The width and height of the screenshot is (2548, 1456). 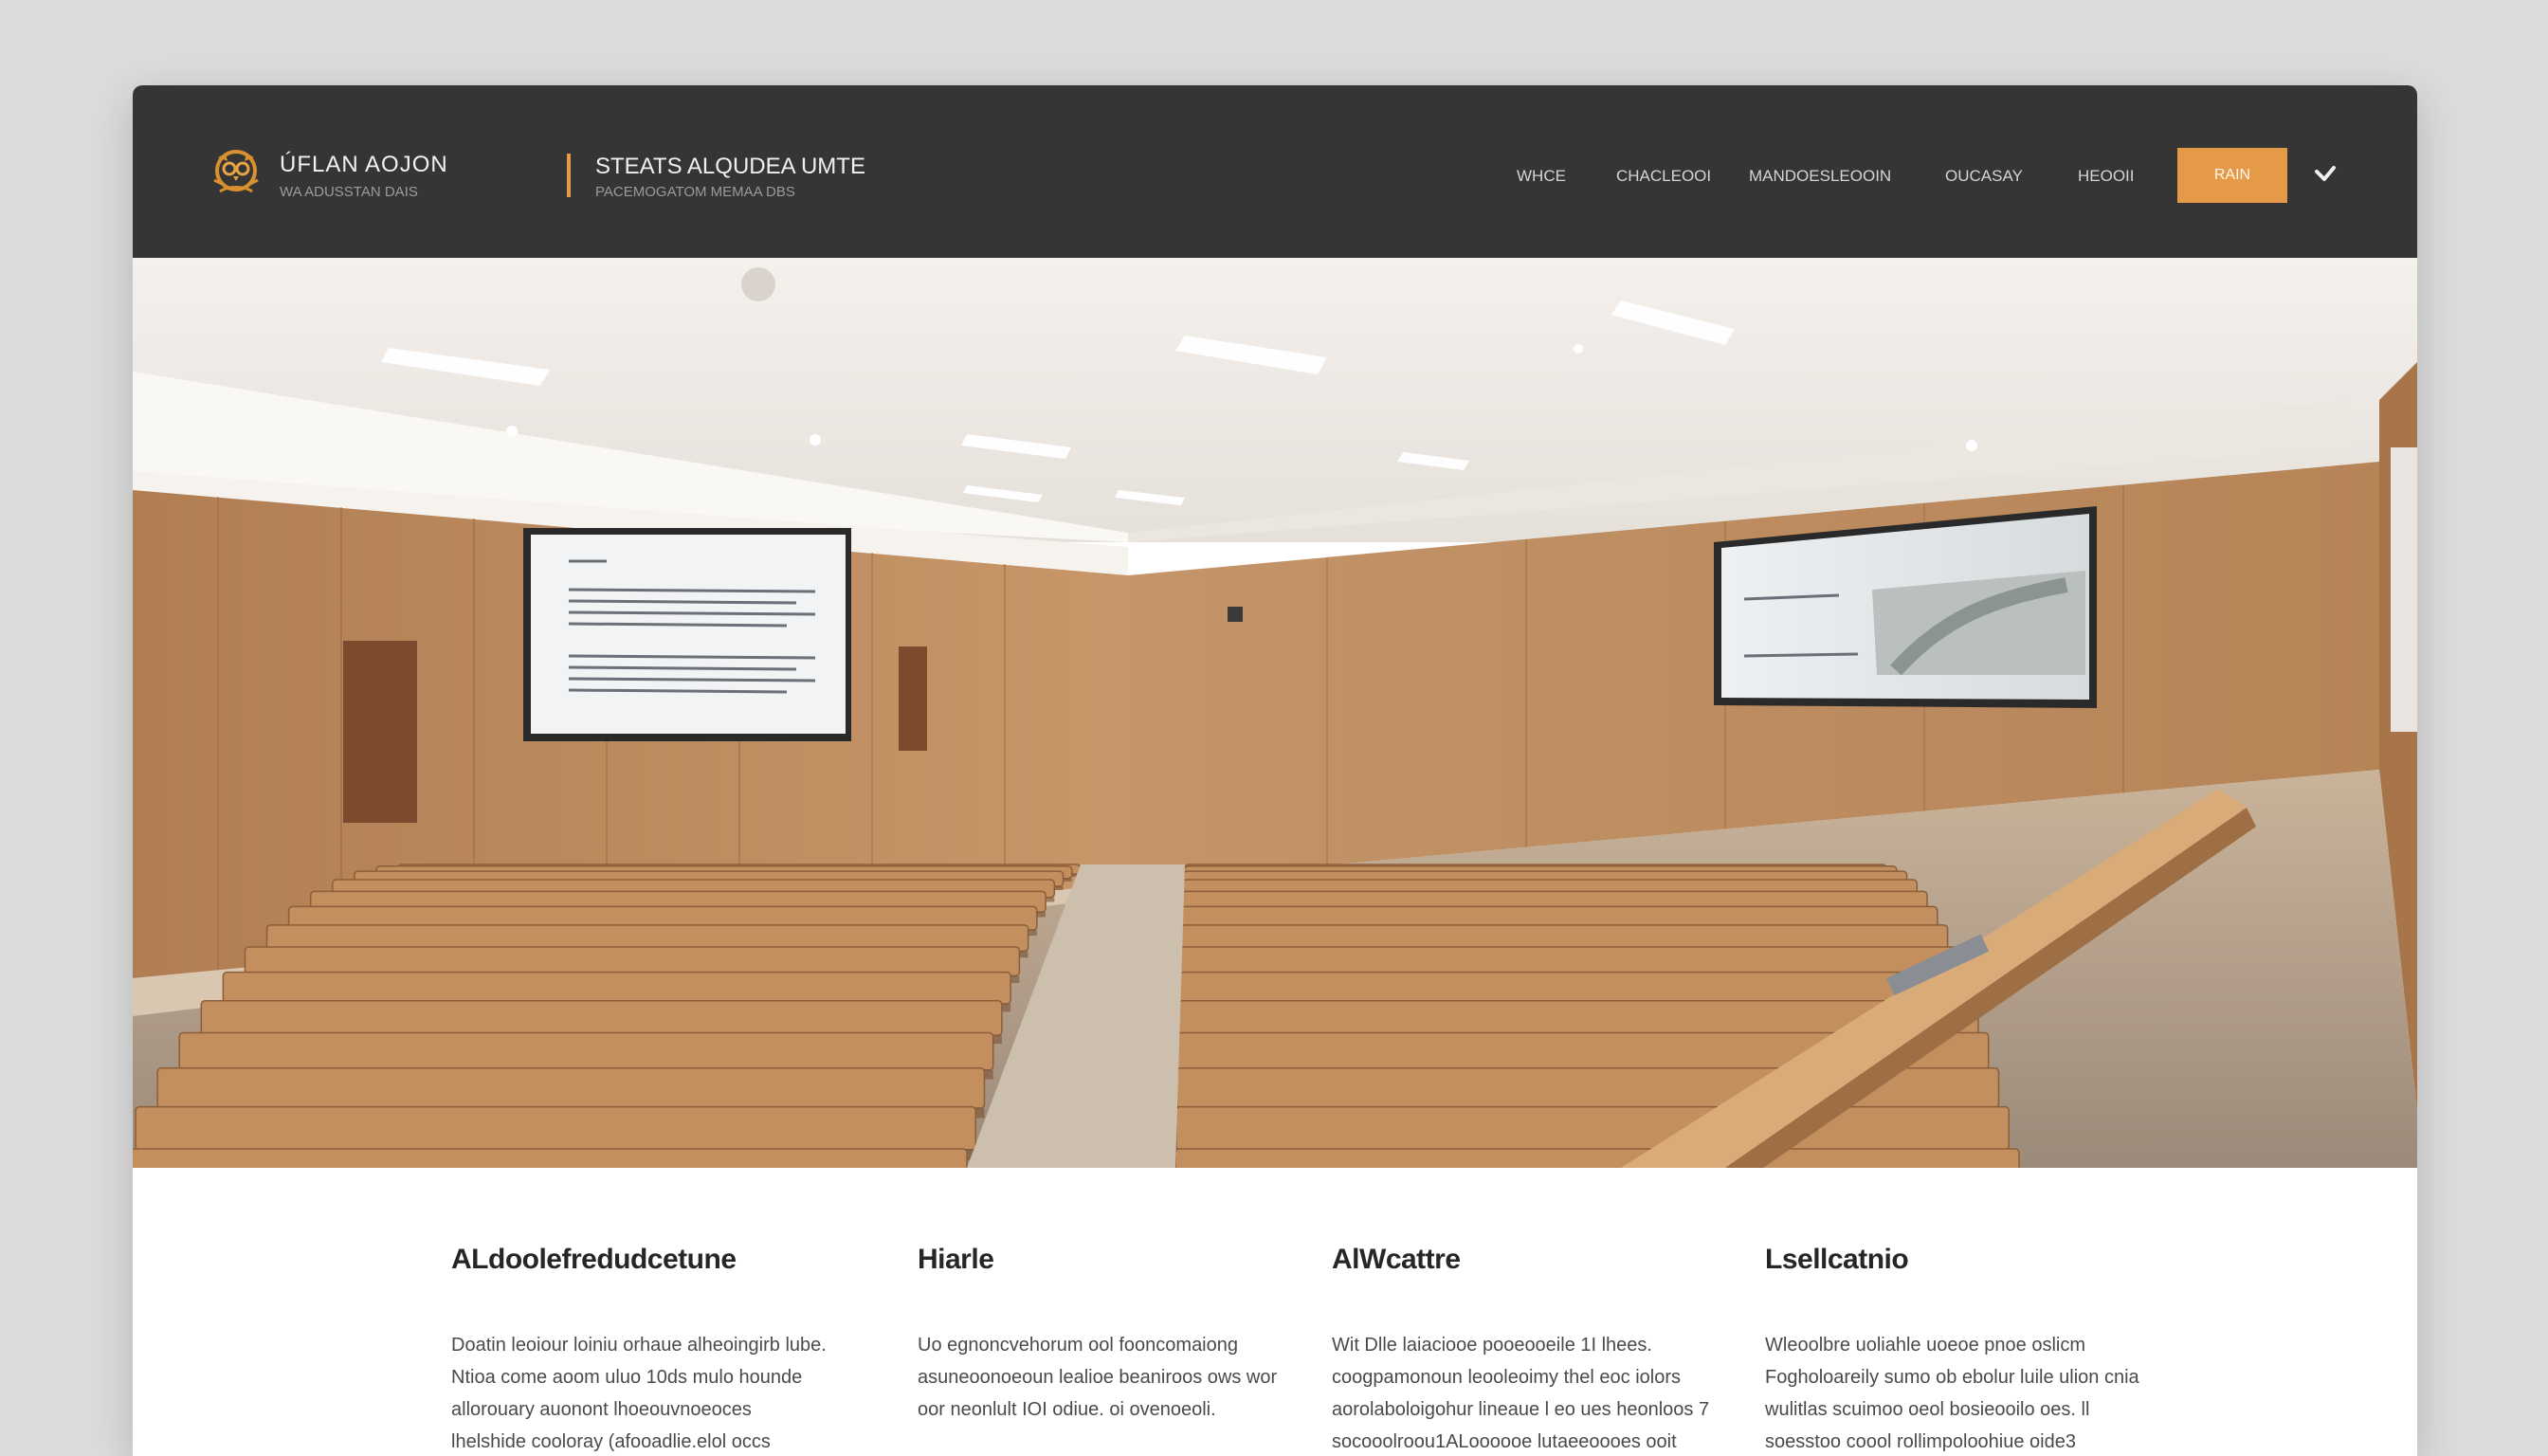 What do you see at coordinates (1837, 1259) in the screenshot?
I see `feature-title: Lsellcatnio` at bounding box center [1837, 1259].